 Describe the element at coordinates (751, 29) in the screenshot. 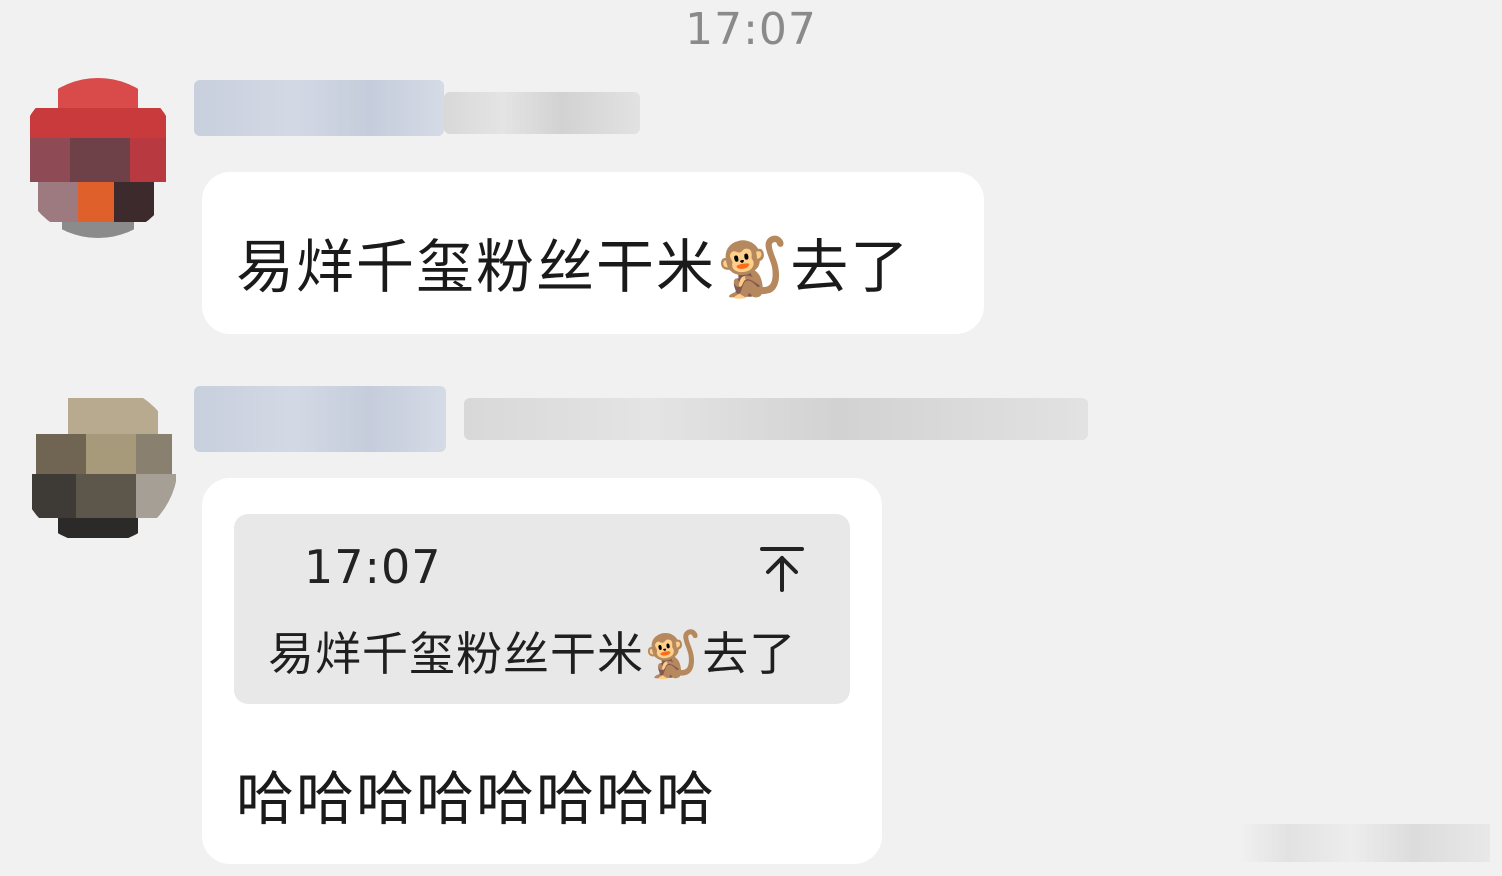

I see `chat-timestamp: 17:07` at that location.